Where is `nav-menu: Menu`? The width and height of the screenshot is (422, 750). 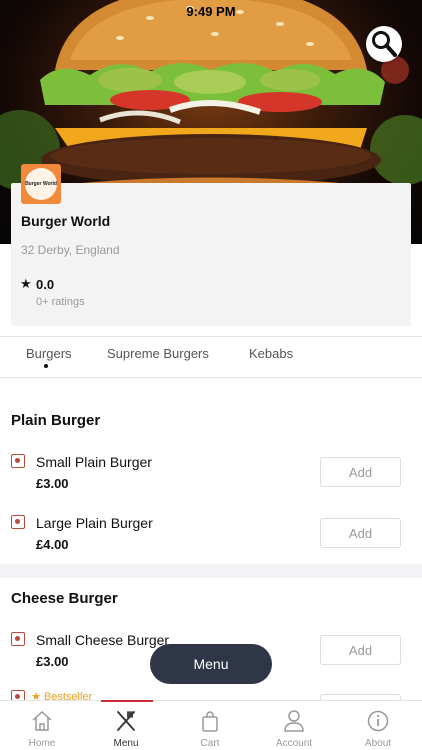
nav-menu: Menu is located at coordinates (126, 725).